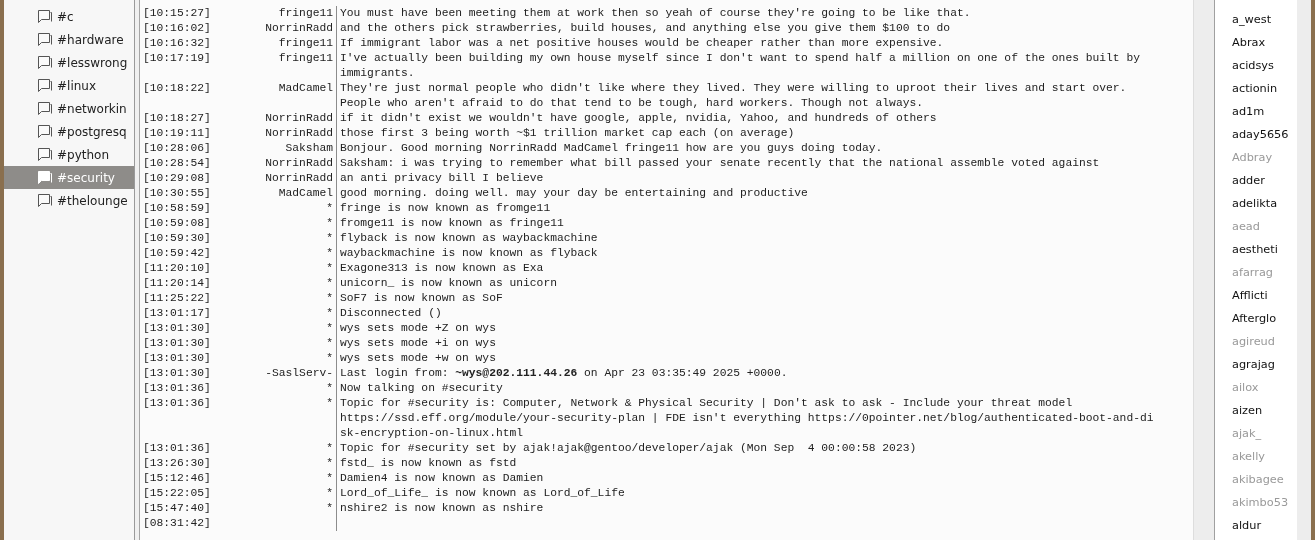  What do you see at coordinates (177, 133) in the screenshot?
I see `timestamp: [10:19:11]` at bounding box center [177, 133].